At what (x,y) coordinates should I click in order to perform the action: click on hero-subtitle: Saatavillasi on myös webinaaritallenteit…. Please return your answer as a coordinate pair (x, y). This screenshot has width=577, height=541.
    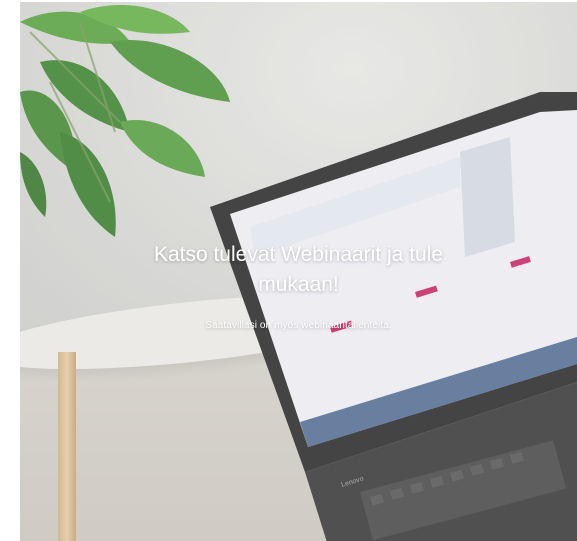
    Looking at the image, I should click on (298, 325).